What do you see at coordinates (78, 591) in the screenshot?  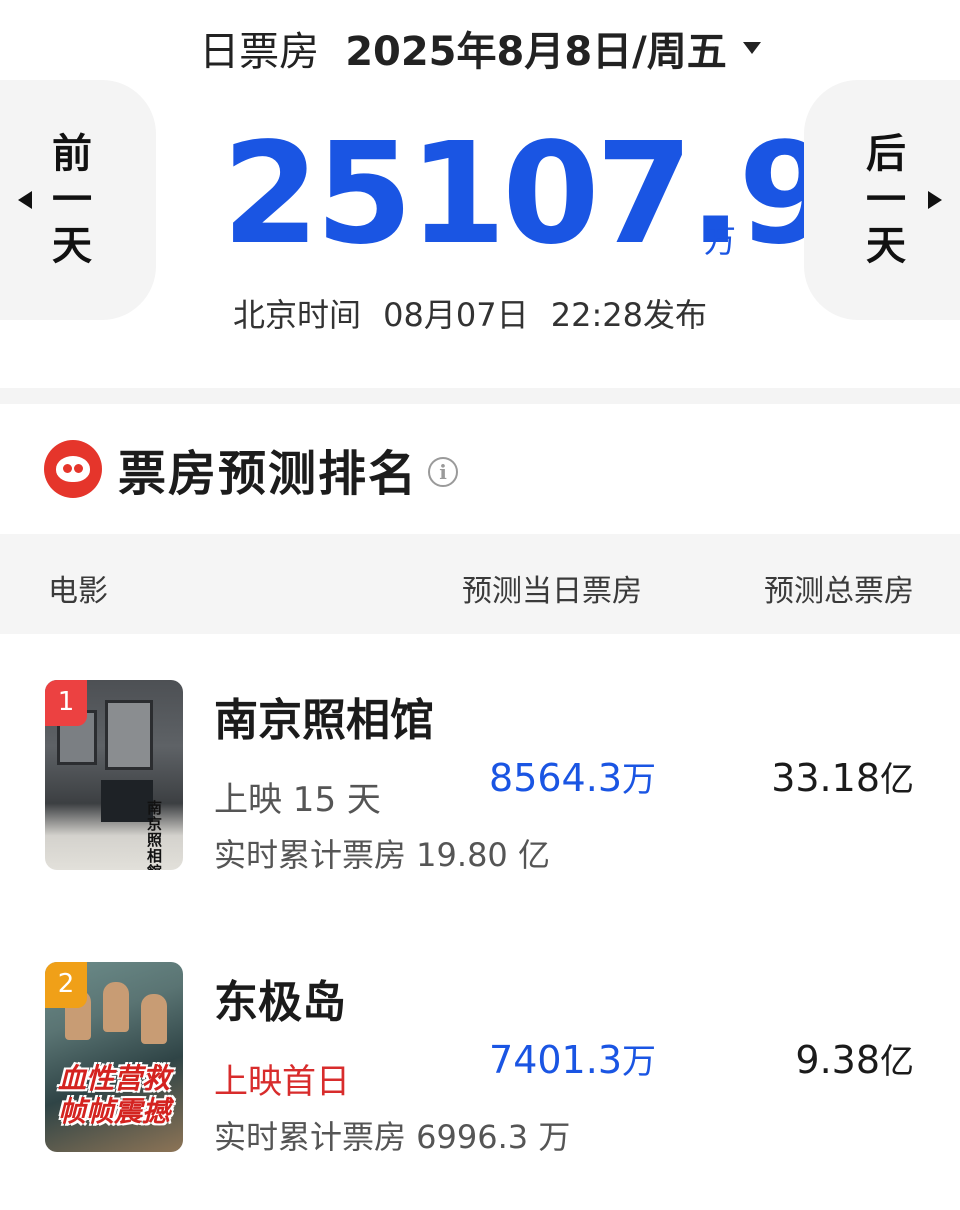 I see `column-movie: 电影` at bounding box center [78, 591].